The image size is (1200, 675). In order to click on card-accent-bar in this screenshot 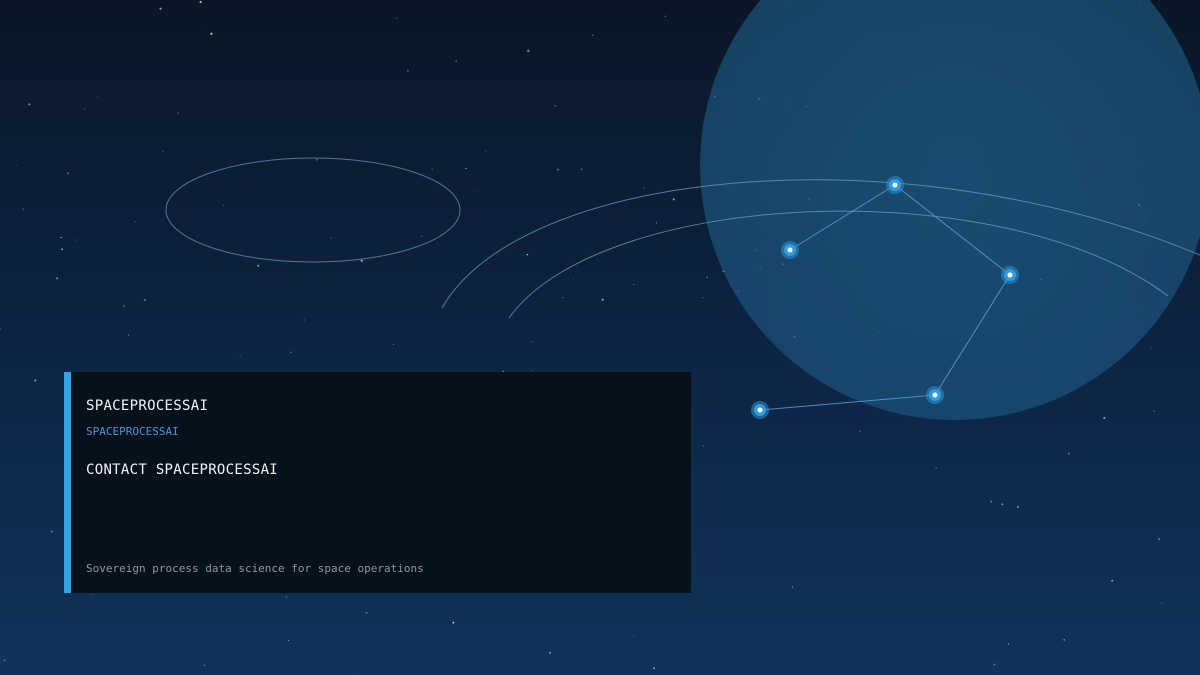, I will do `click(67, 482)`.